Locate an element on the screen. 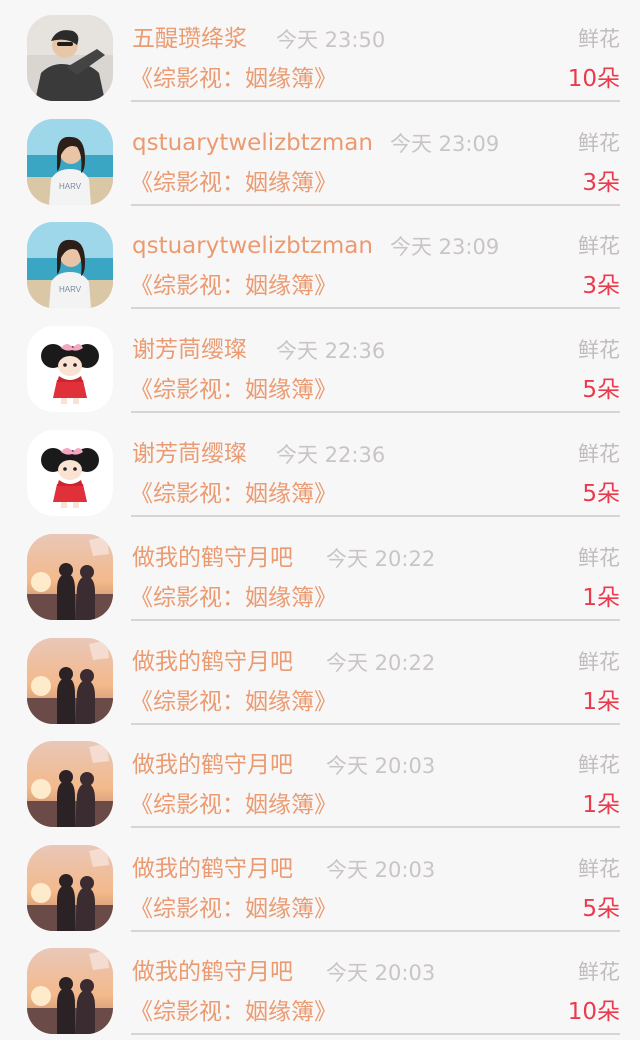 Image resolution: width=640 pixels, height=1040 pixels. list-item: 五醍瓒绛浆 今天 23:50 鲜花 《综影视：姻缘簿》 10朵 is located at coordinates (320, 52).